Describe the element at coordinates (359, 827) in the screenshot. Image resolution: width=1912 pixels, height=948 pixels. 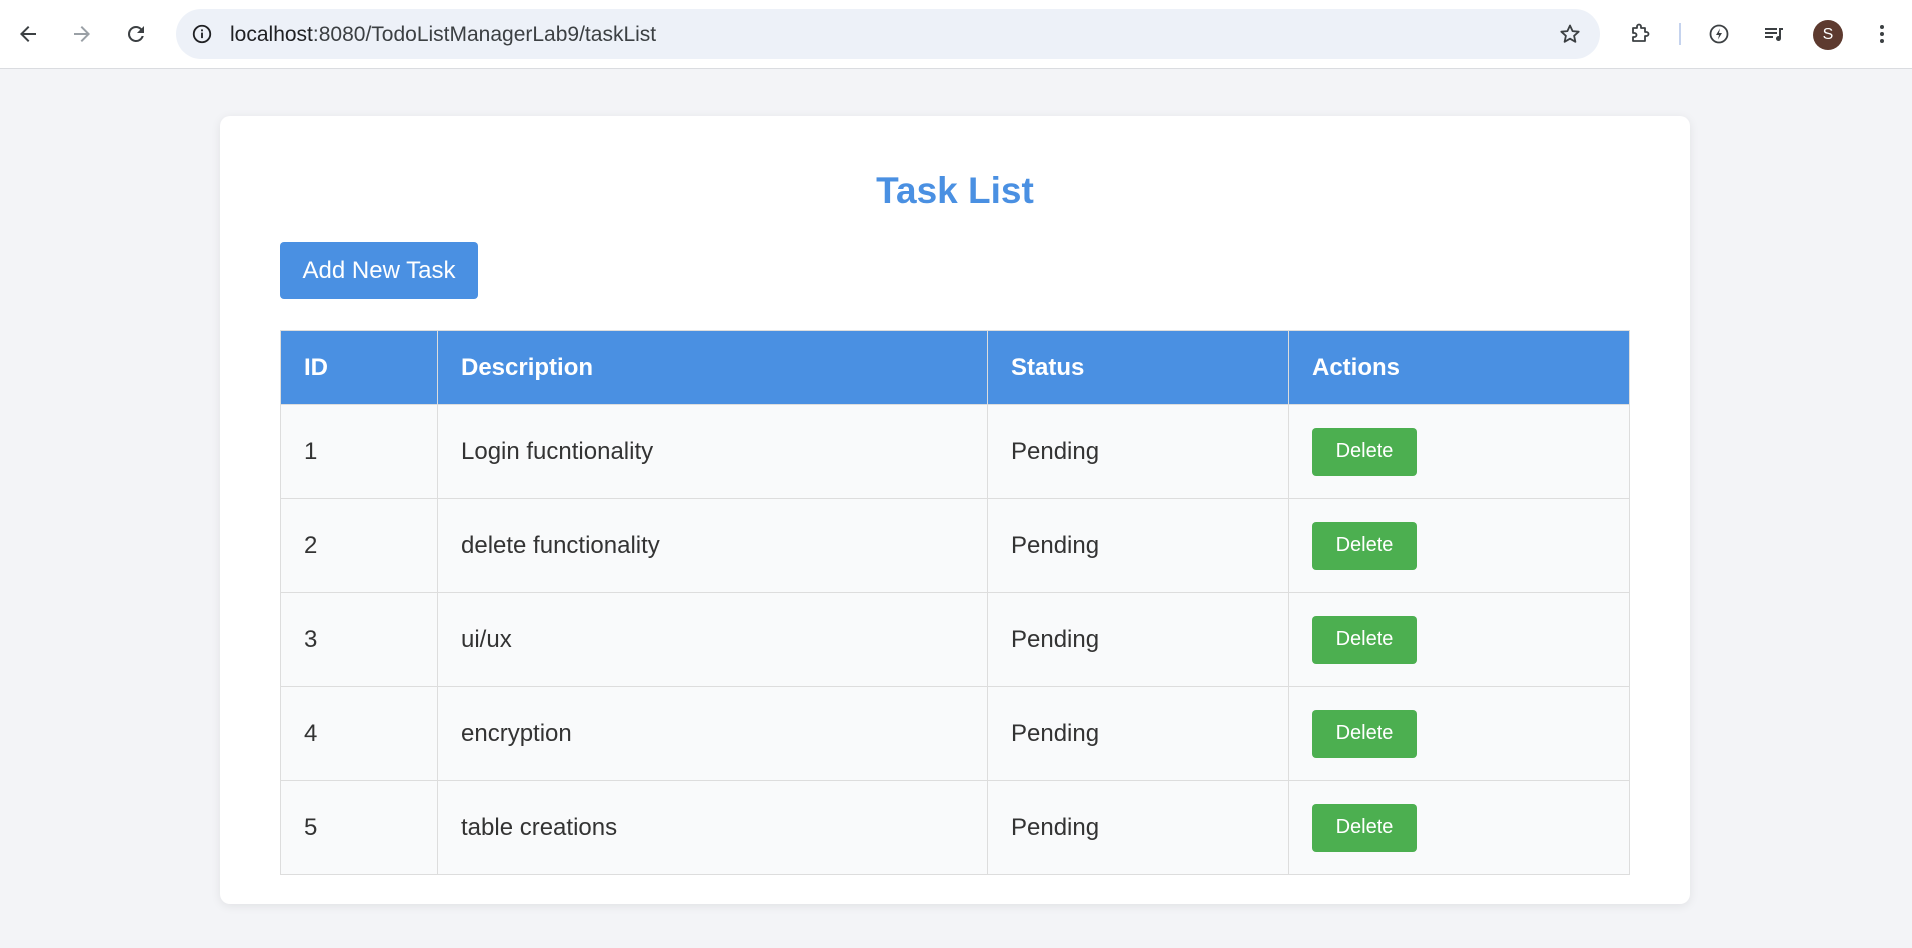
I see `task-id: 5` at that location.